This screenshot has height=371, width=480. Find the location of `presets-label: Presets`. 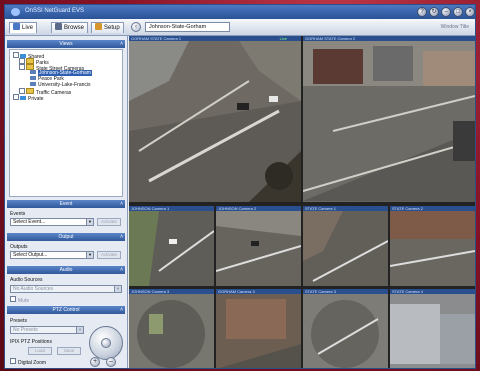

presets-label: Presets is located at coordinates (18, 321).